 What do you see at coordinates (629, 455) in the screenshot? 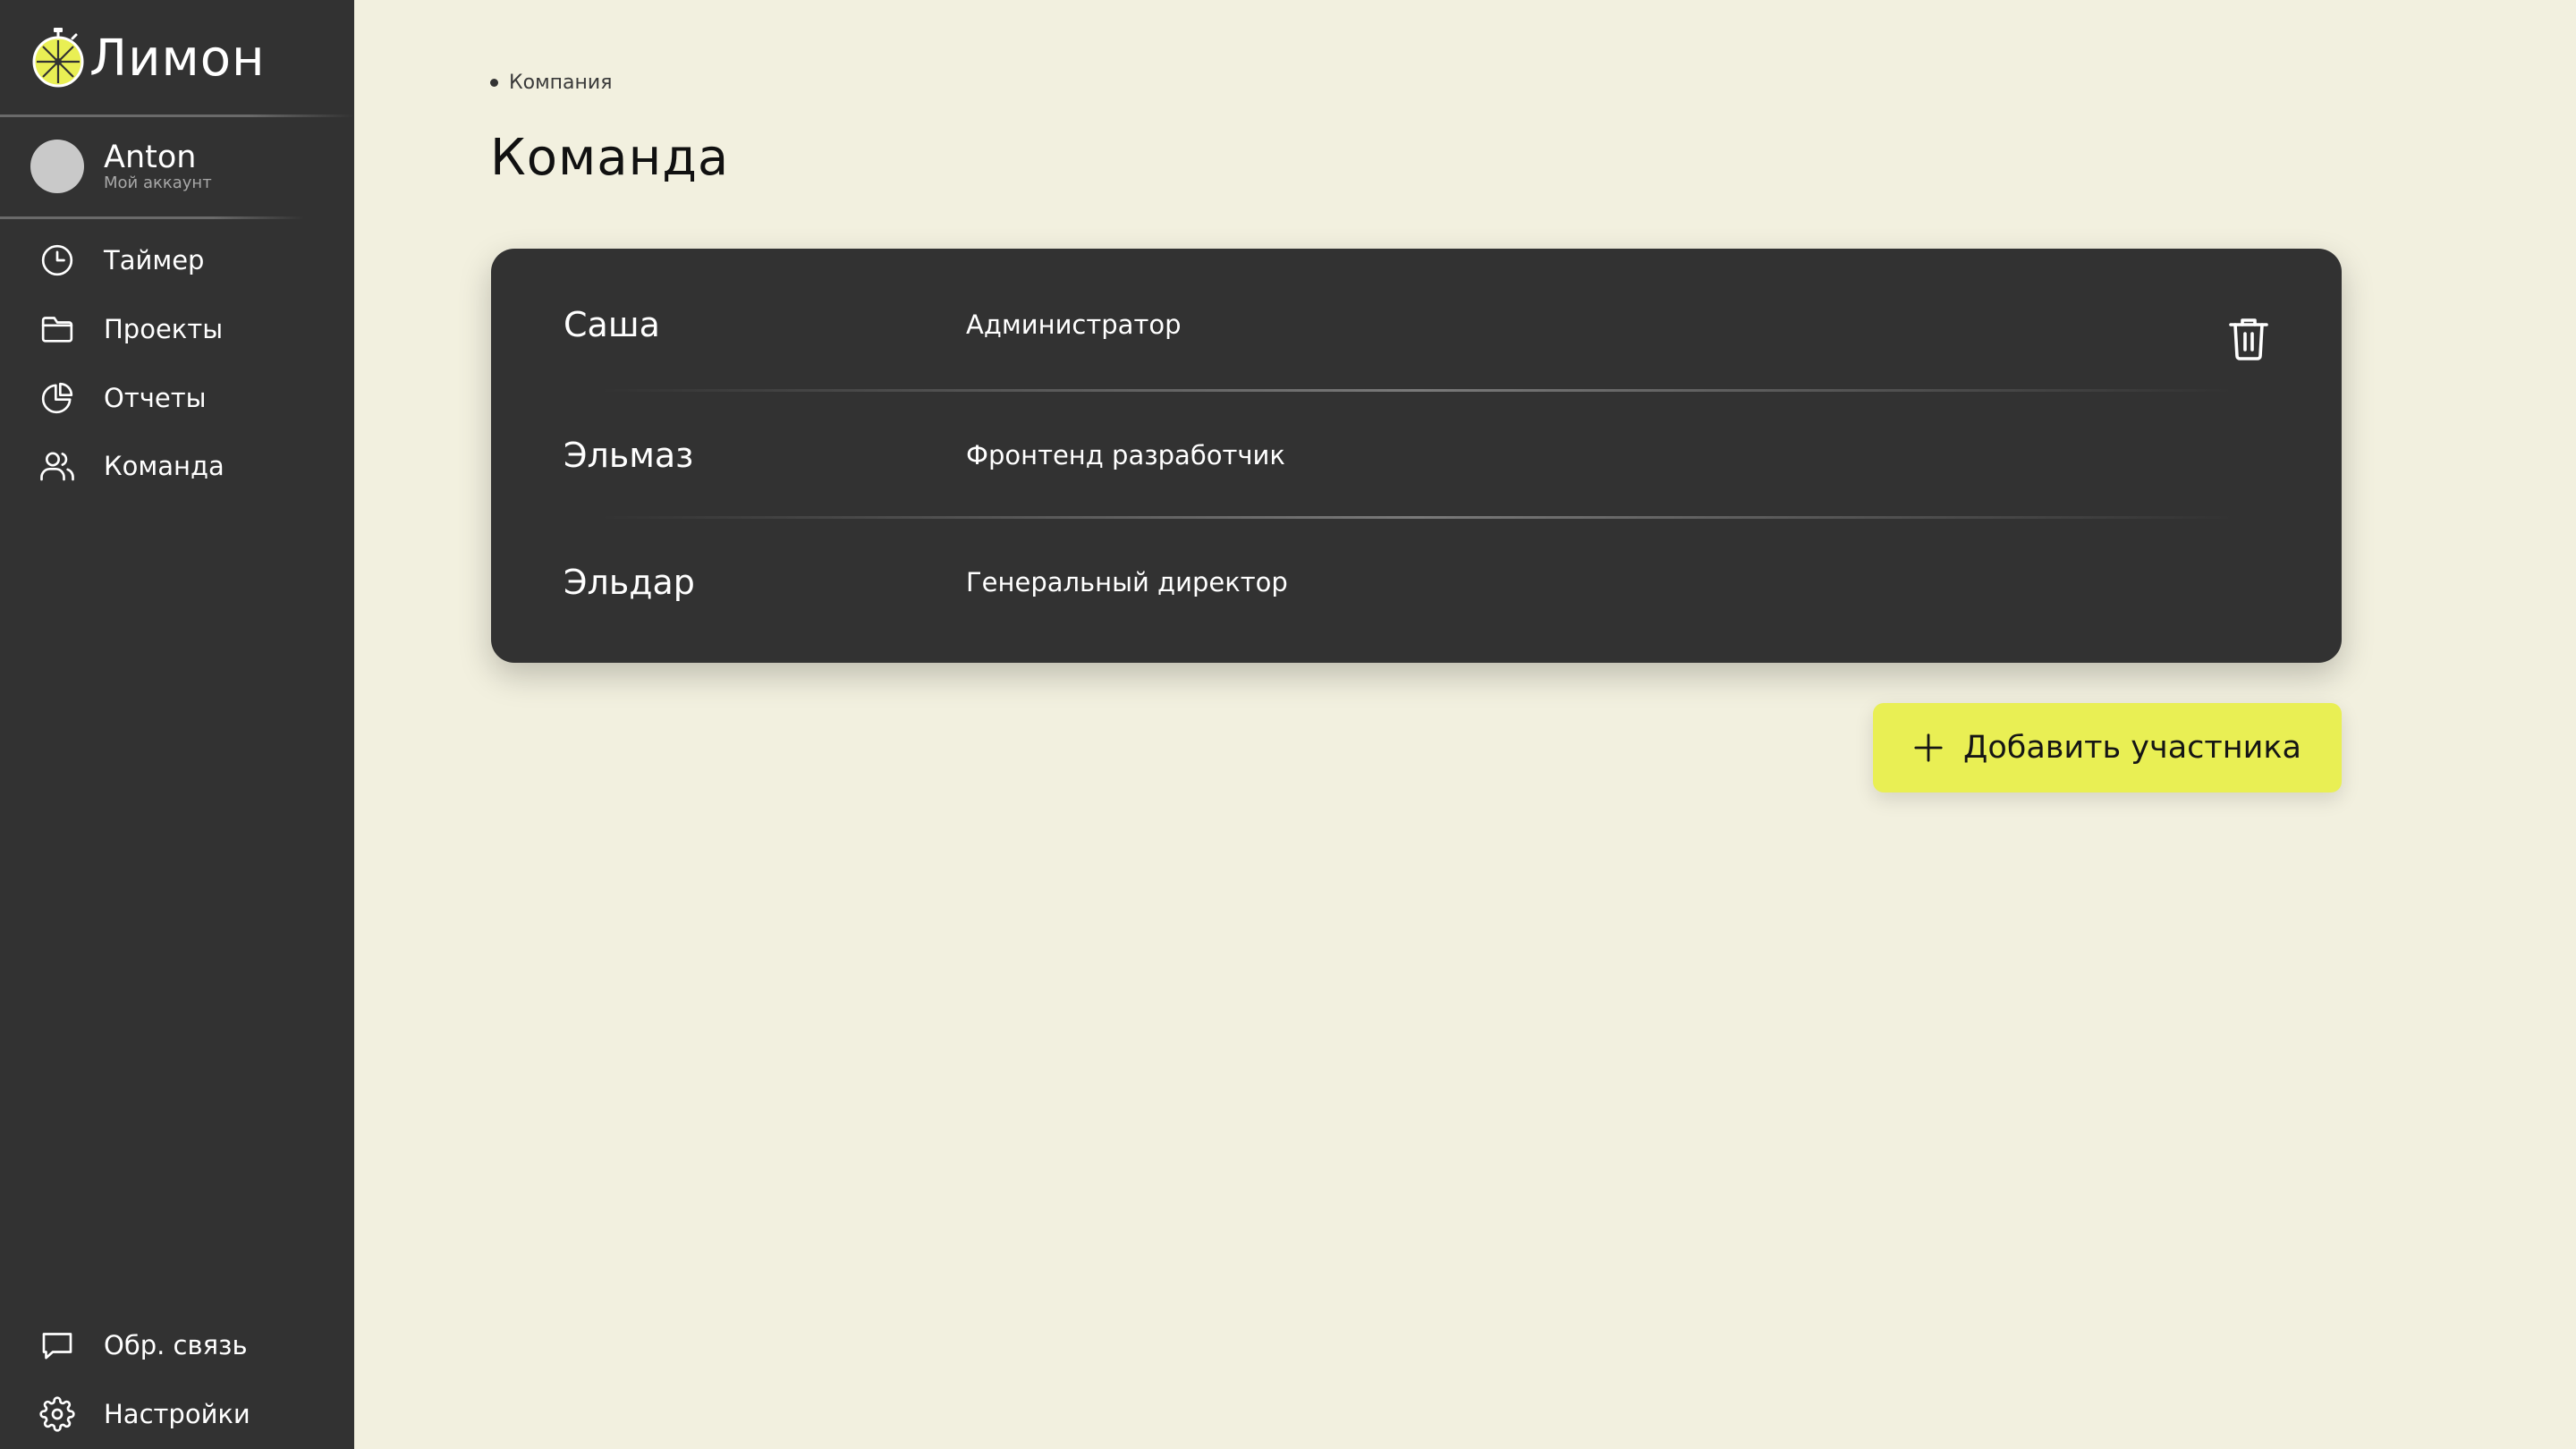
I see `member-name: Эльмаз` at bounding box center [629, 455].